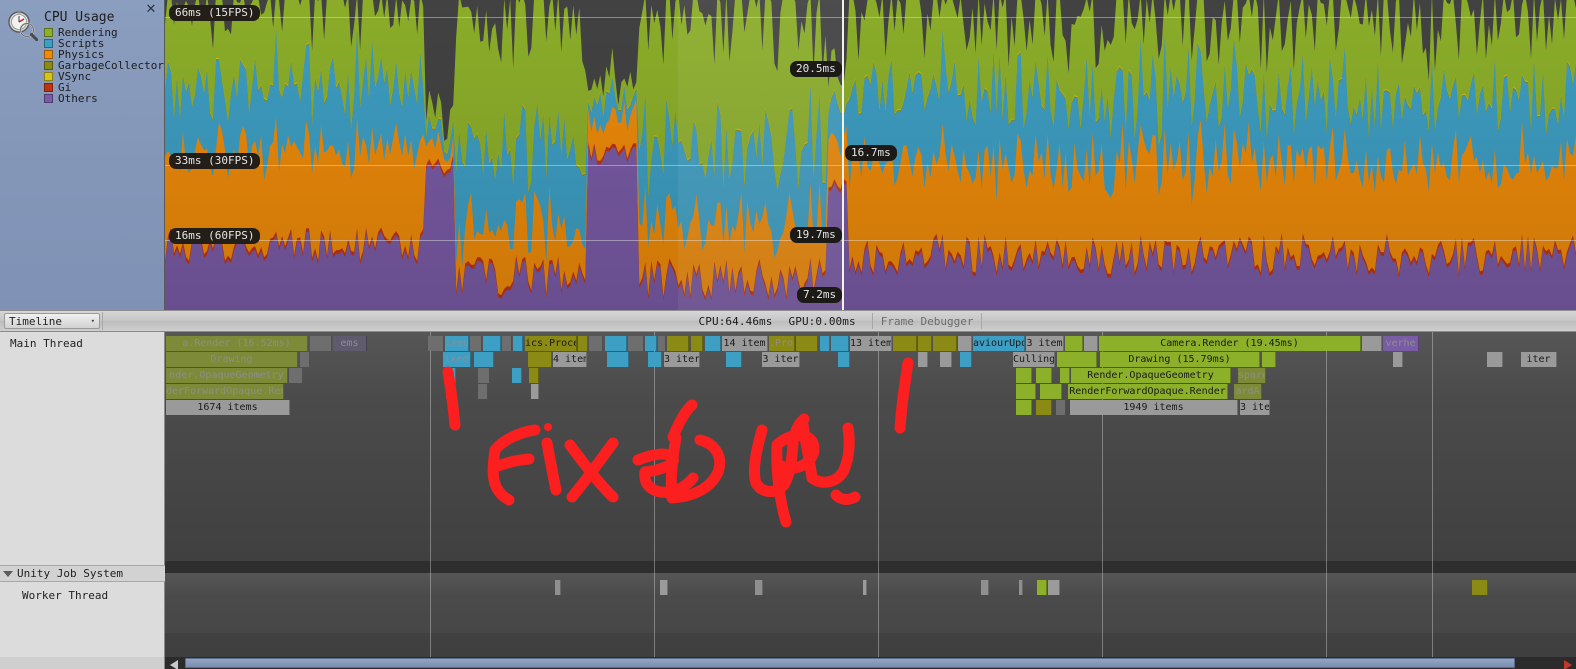  I want to click on timeline-sample-main-0-0: a.Render (16.52ms), so click(237, 343).